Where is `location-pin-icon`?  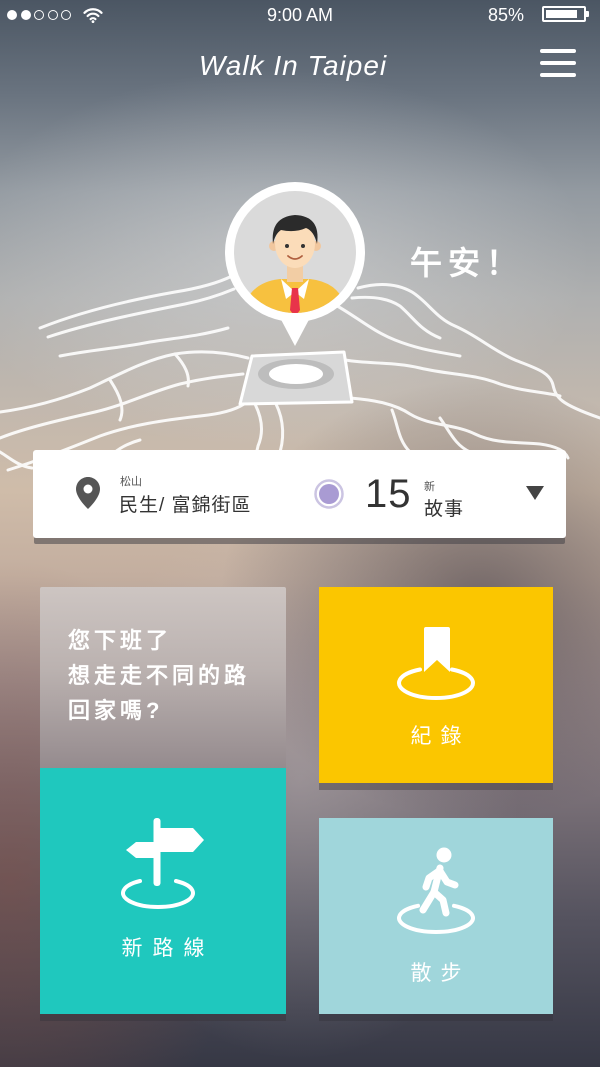
location-pin-icon is located at coordinates (88, 493).